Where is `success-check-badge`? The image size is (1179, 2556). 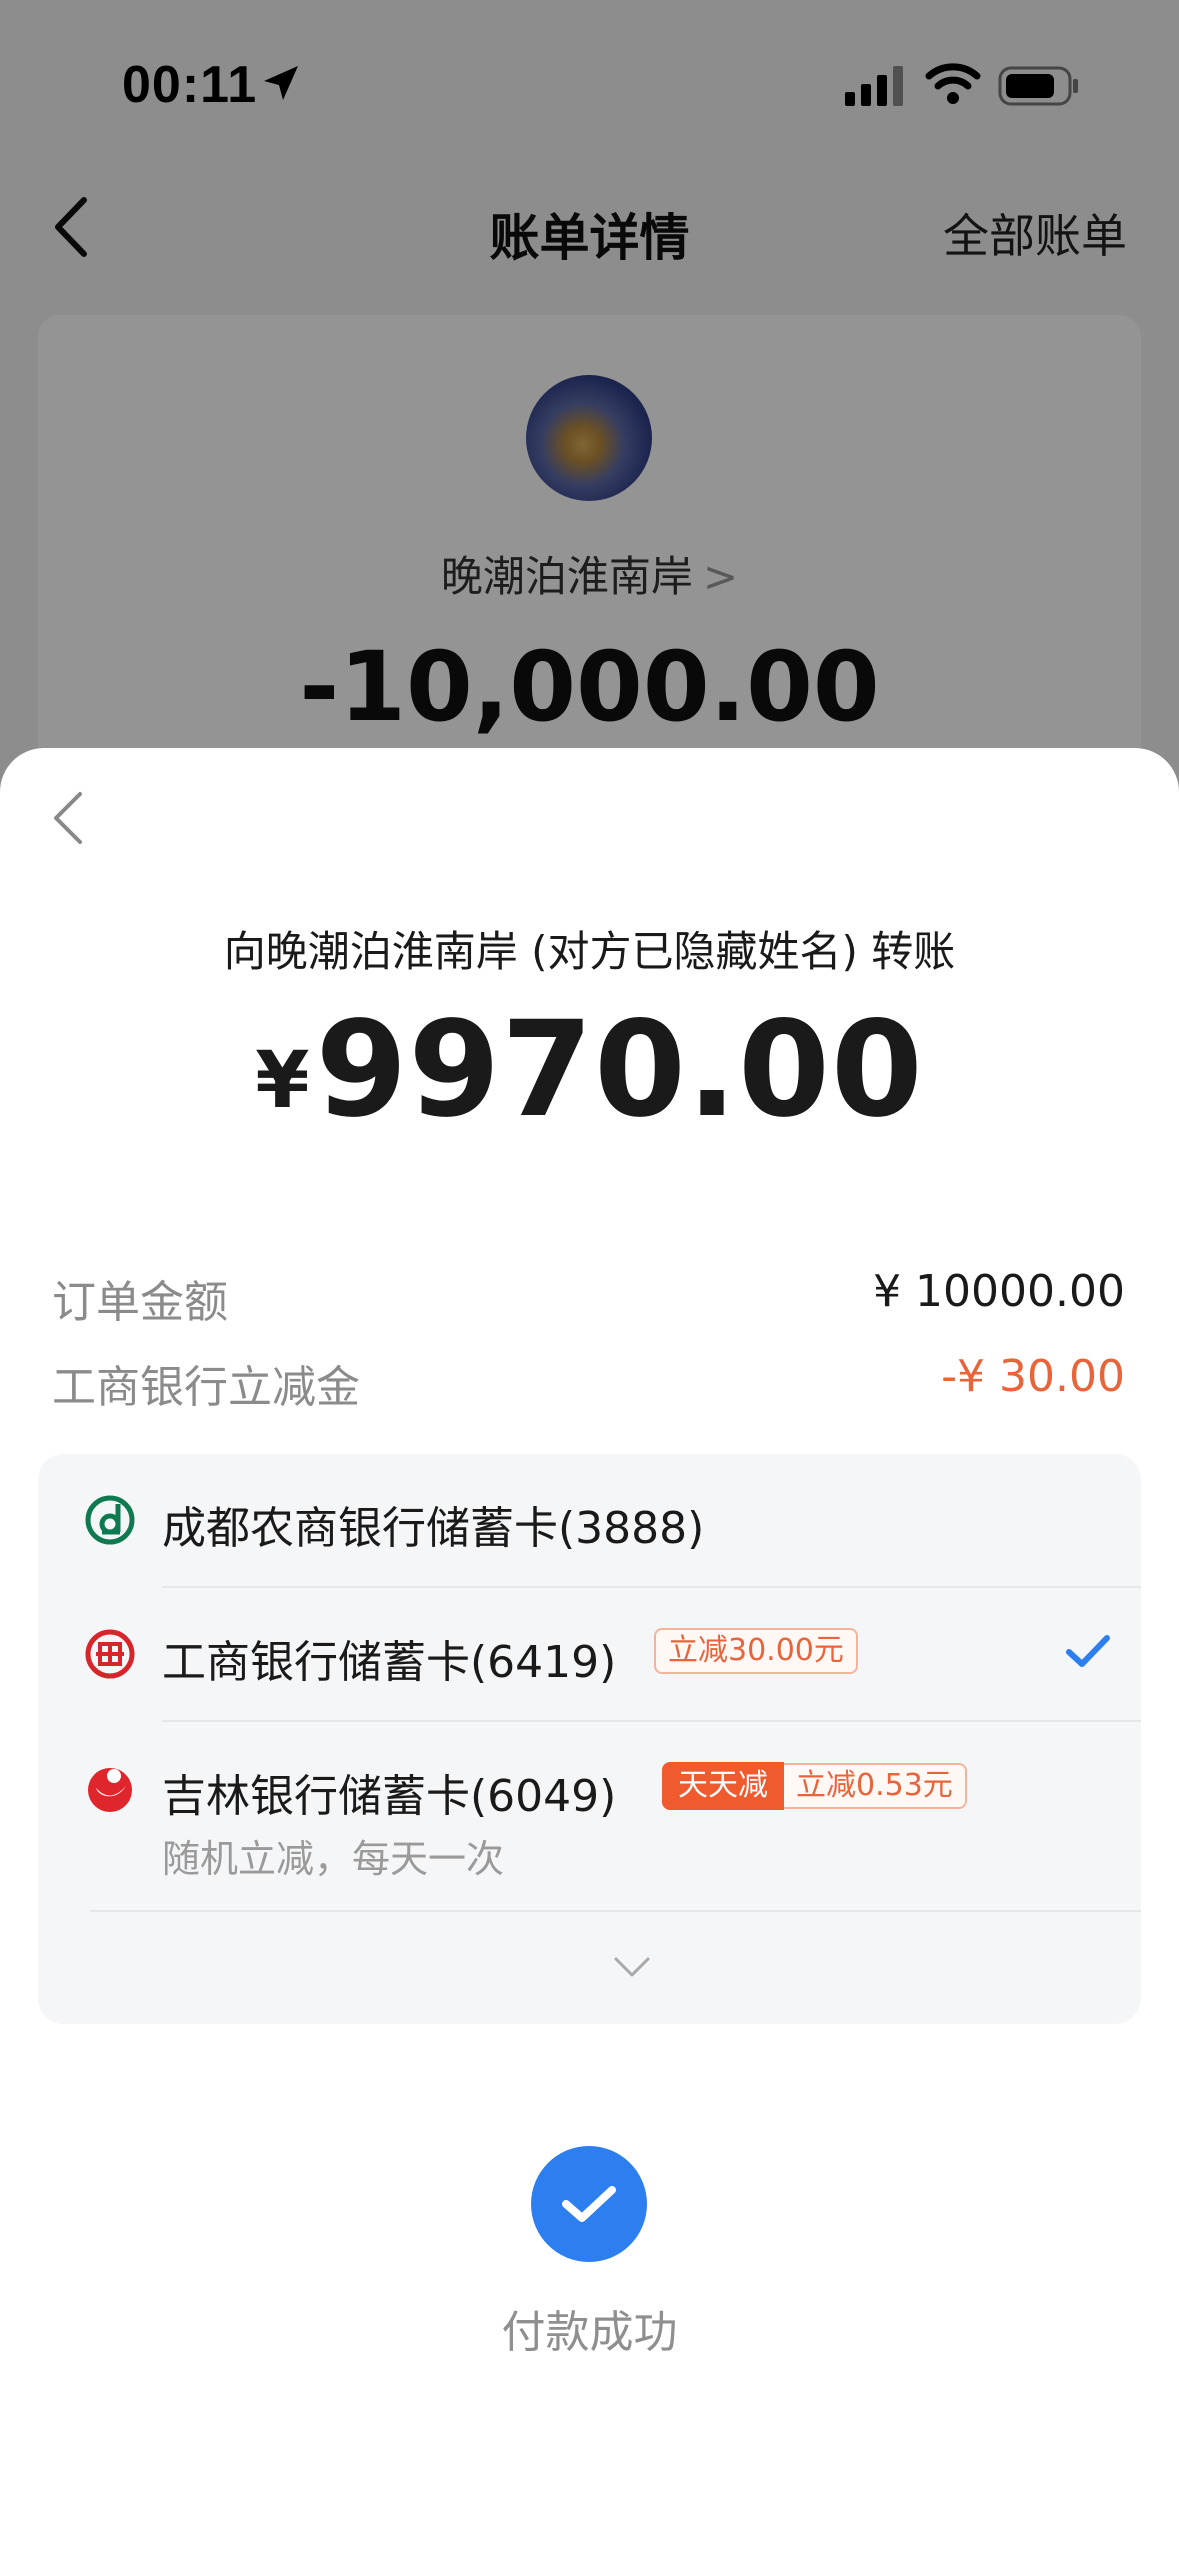 success-check-badge is located at coordinates (589, 2204).